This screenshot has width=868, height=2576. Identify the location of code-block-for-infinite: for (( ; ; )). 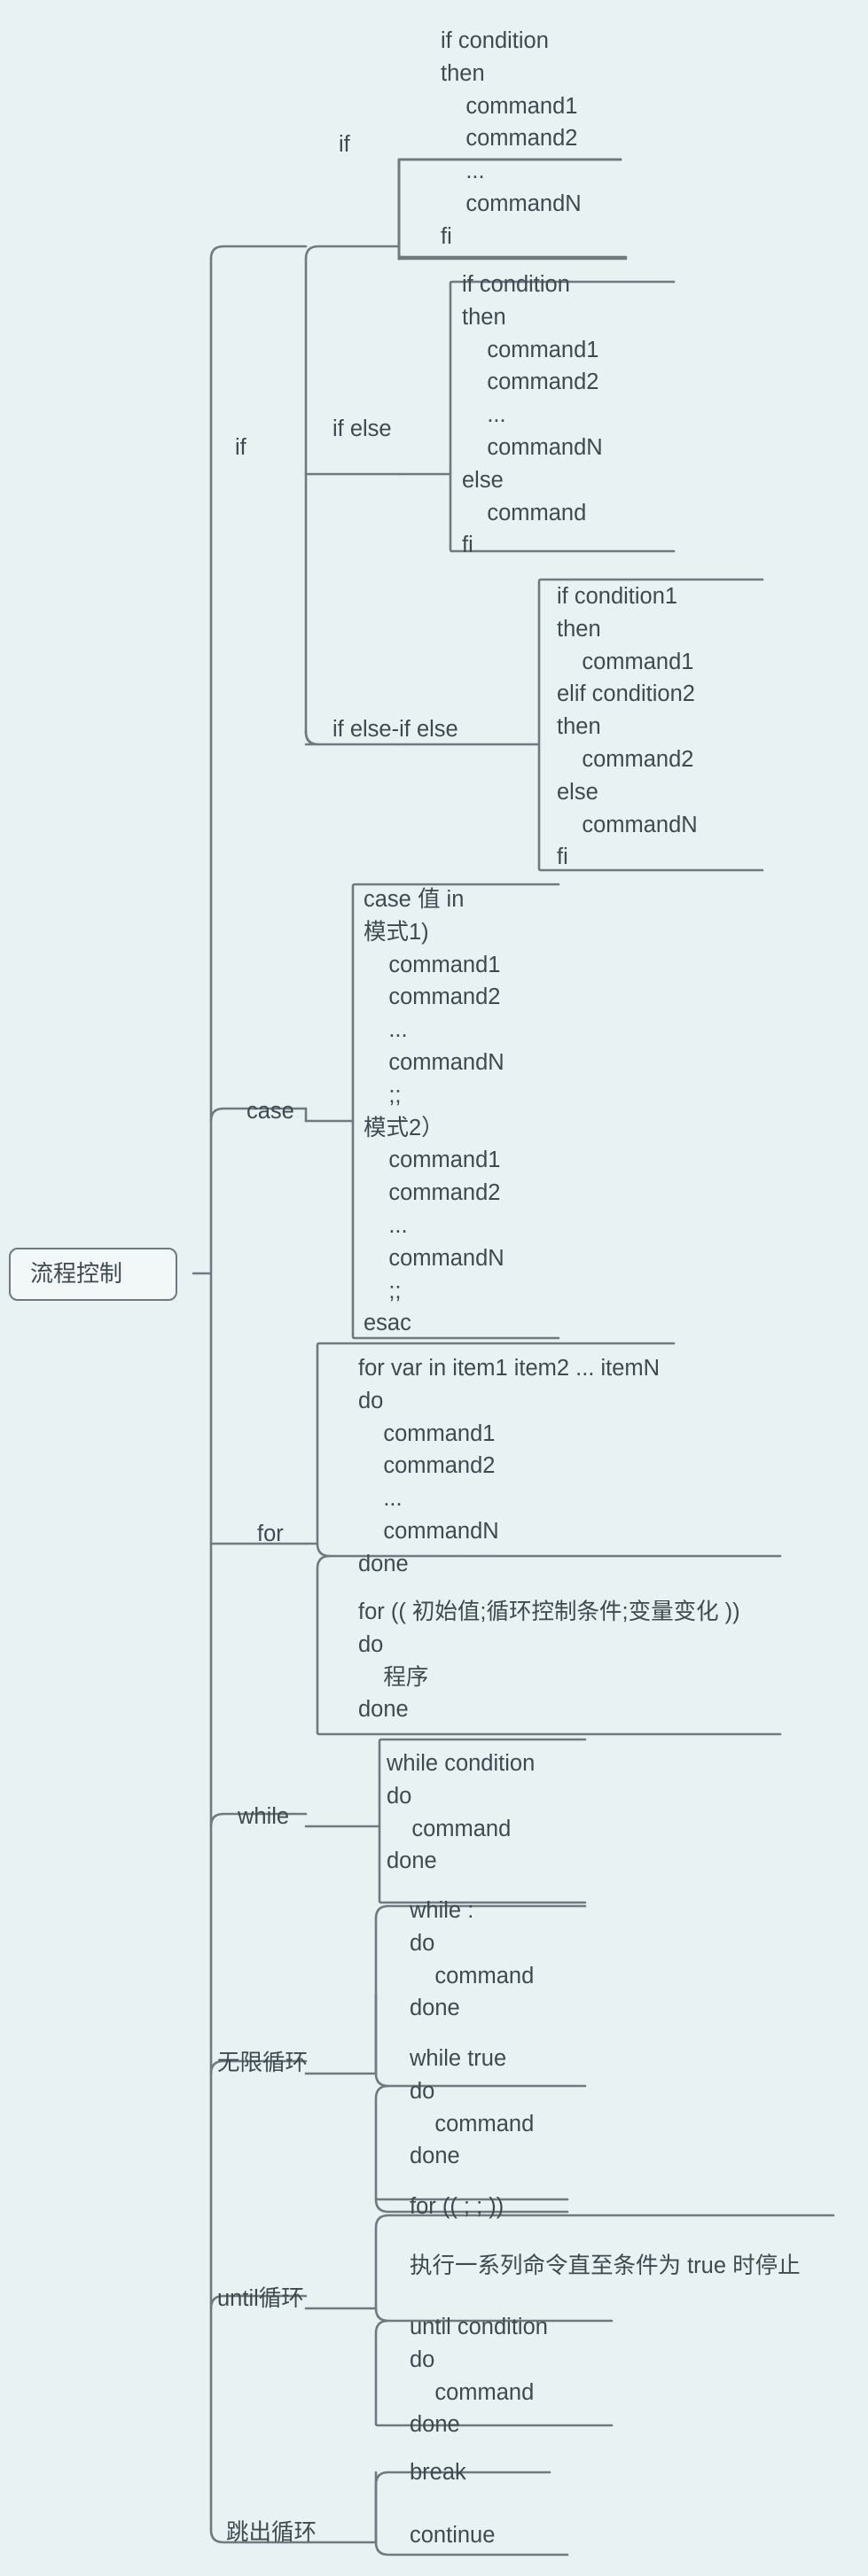
(457, 2207).